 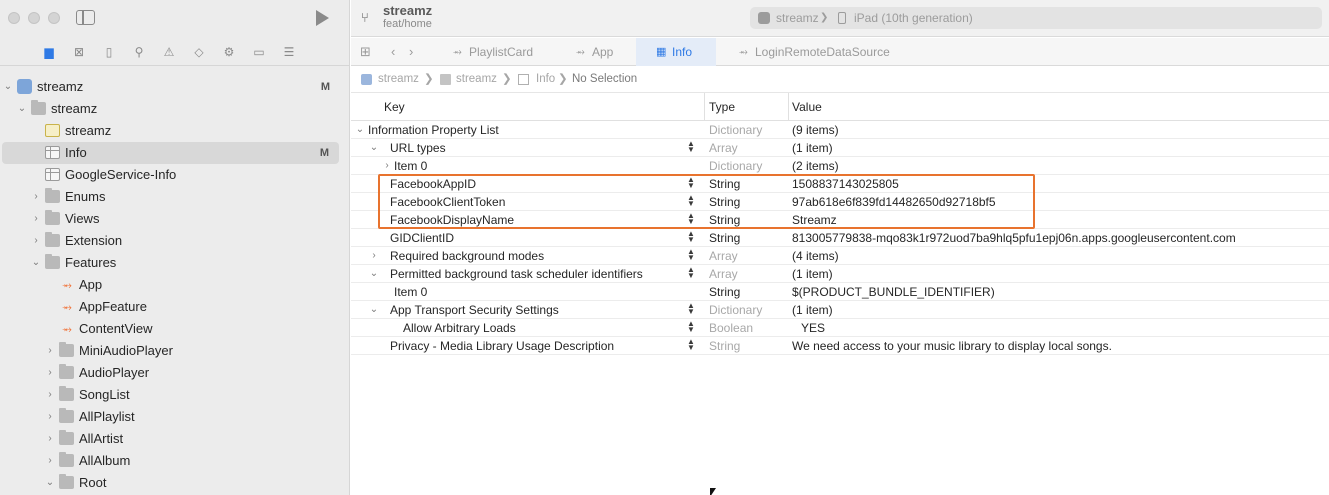 What do you see at coordinates (175, 461) in the screenshot?
I see `tree-item-all-album: › AllAlbum` at bounding box center [175, 461].